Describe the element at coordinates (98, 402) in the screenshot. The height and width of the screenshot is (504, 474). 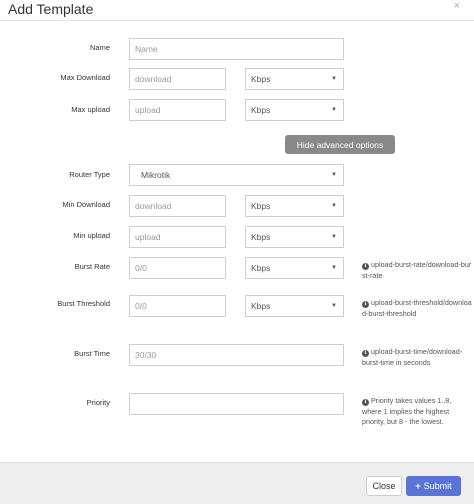
I see `priority-label: Priority` at that location.